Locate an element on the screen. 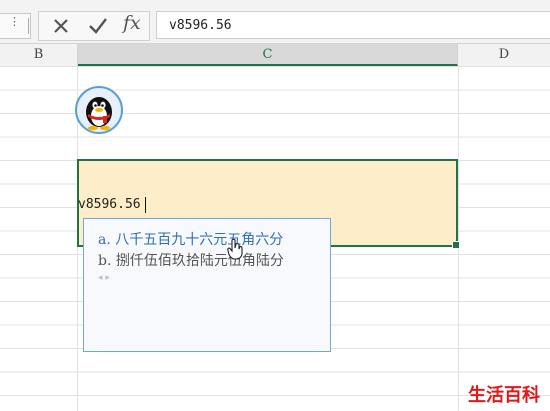 The width and height of the screenshot is (550, 411). fill-handle is located at coordinates (456, 245).